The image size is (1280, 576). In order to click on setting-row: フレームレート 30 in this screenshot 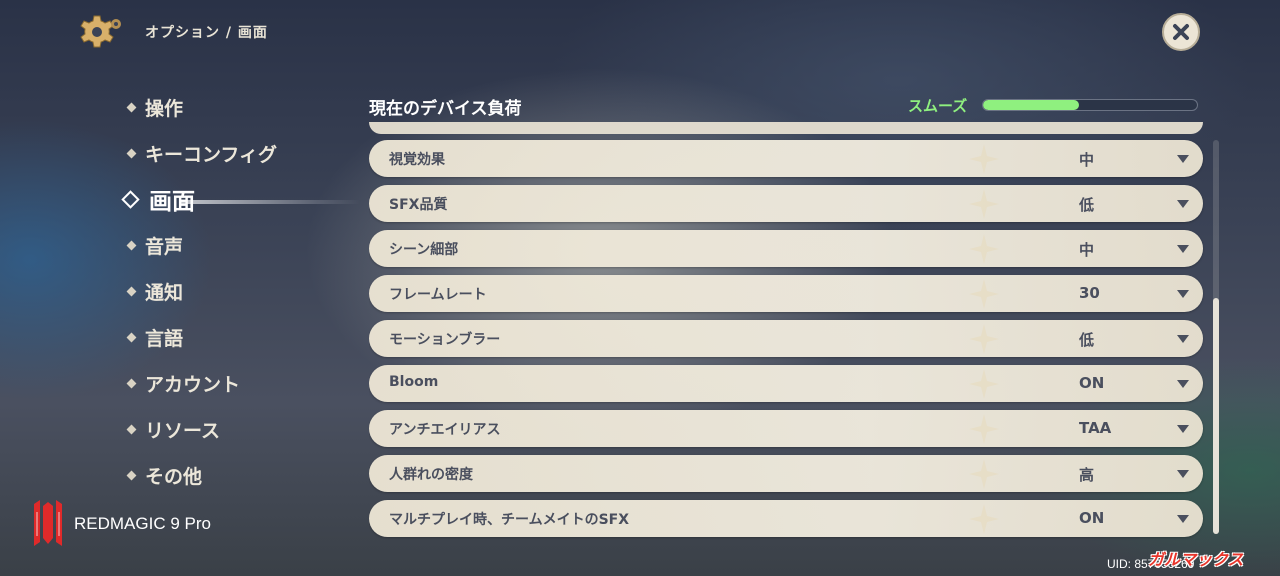, I will do `click(786, 293)`.